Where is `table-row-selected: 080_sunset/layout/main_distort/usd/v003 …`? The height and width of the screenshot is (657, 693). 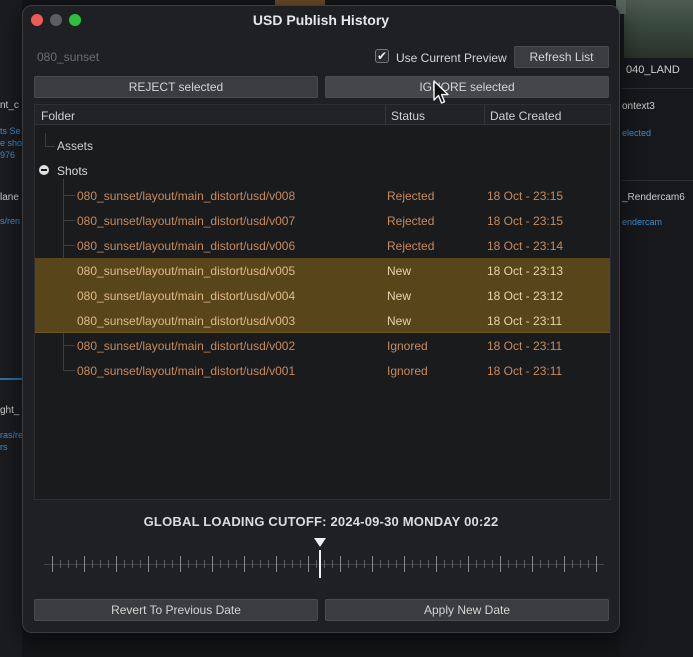 table-row-selected: 080_sunset/layout/main_distort/usd/v003 … is located at coordinates (322, 320).